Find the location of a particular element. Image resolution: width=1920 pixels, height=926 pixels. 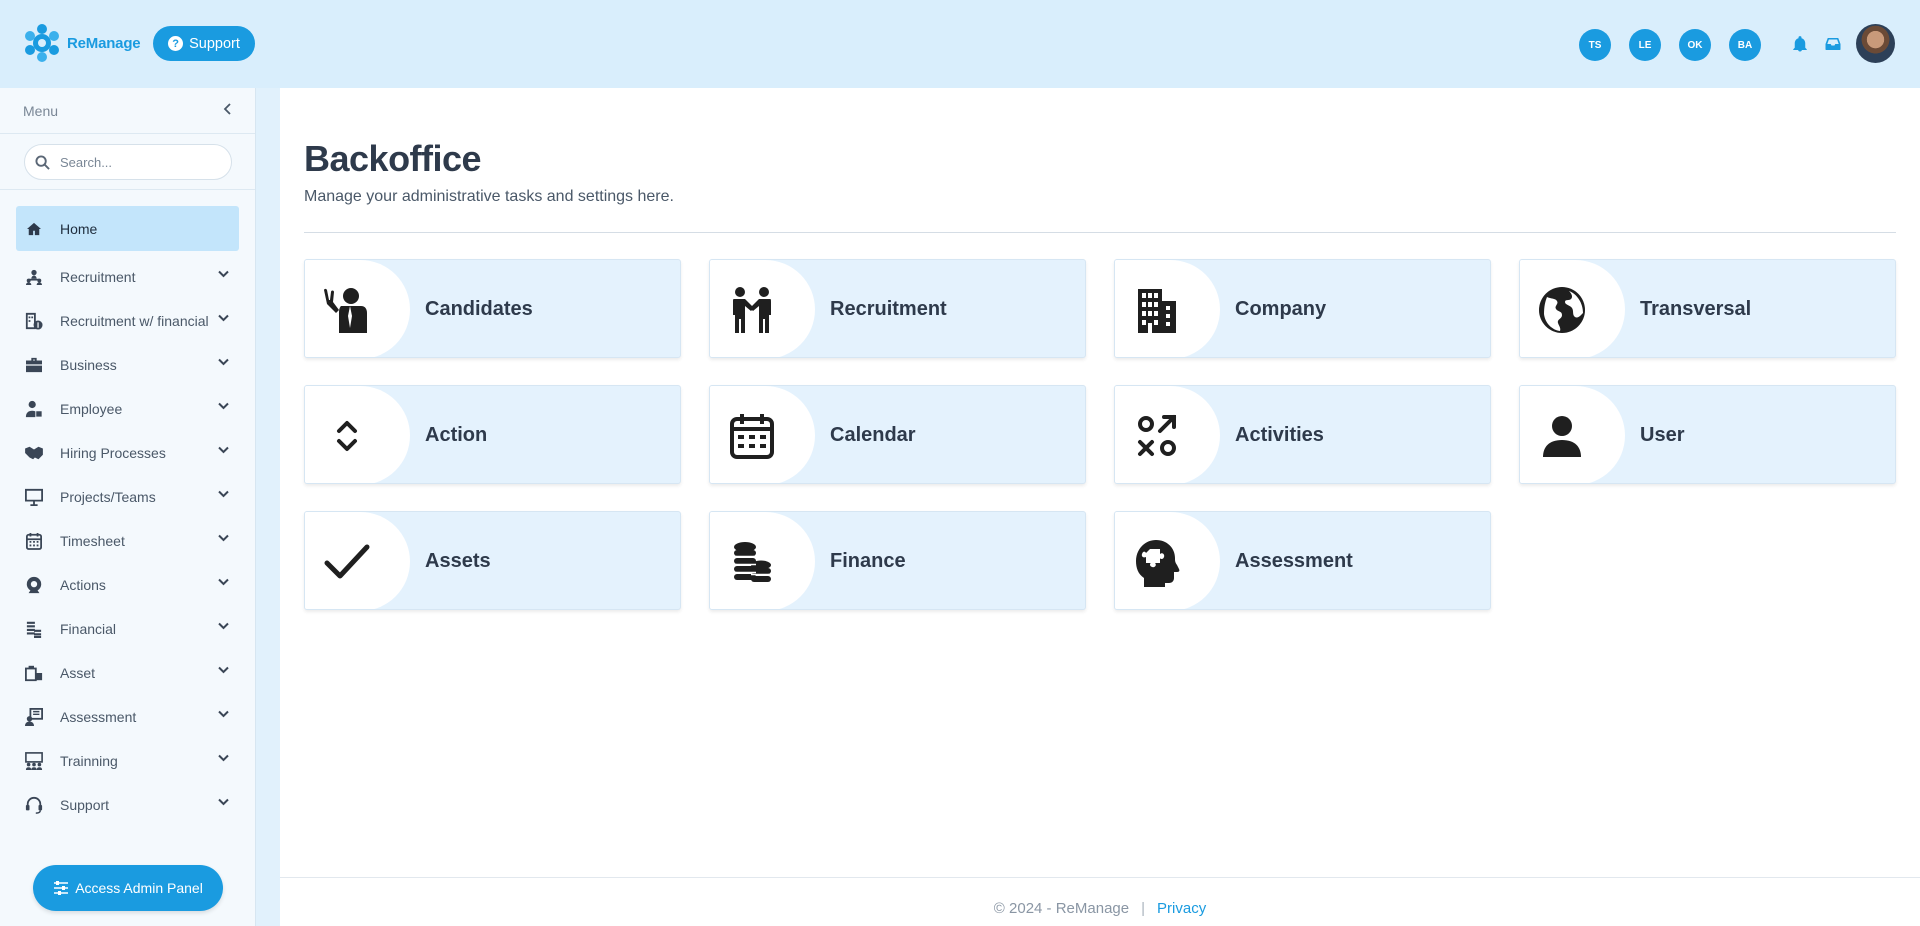

home-icon is located at coordinates (34, 229).